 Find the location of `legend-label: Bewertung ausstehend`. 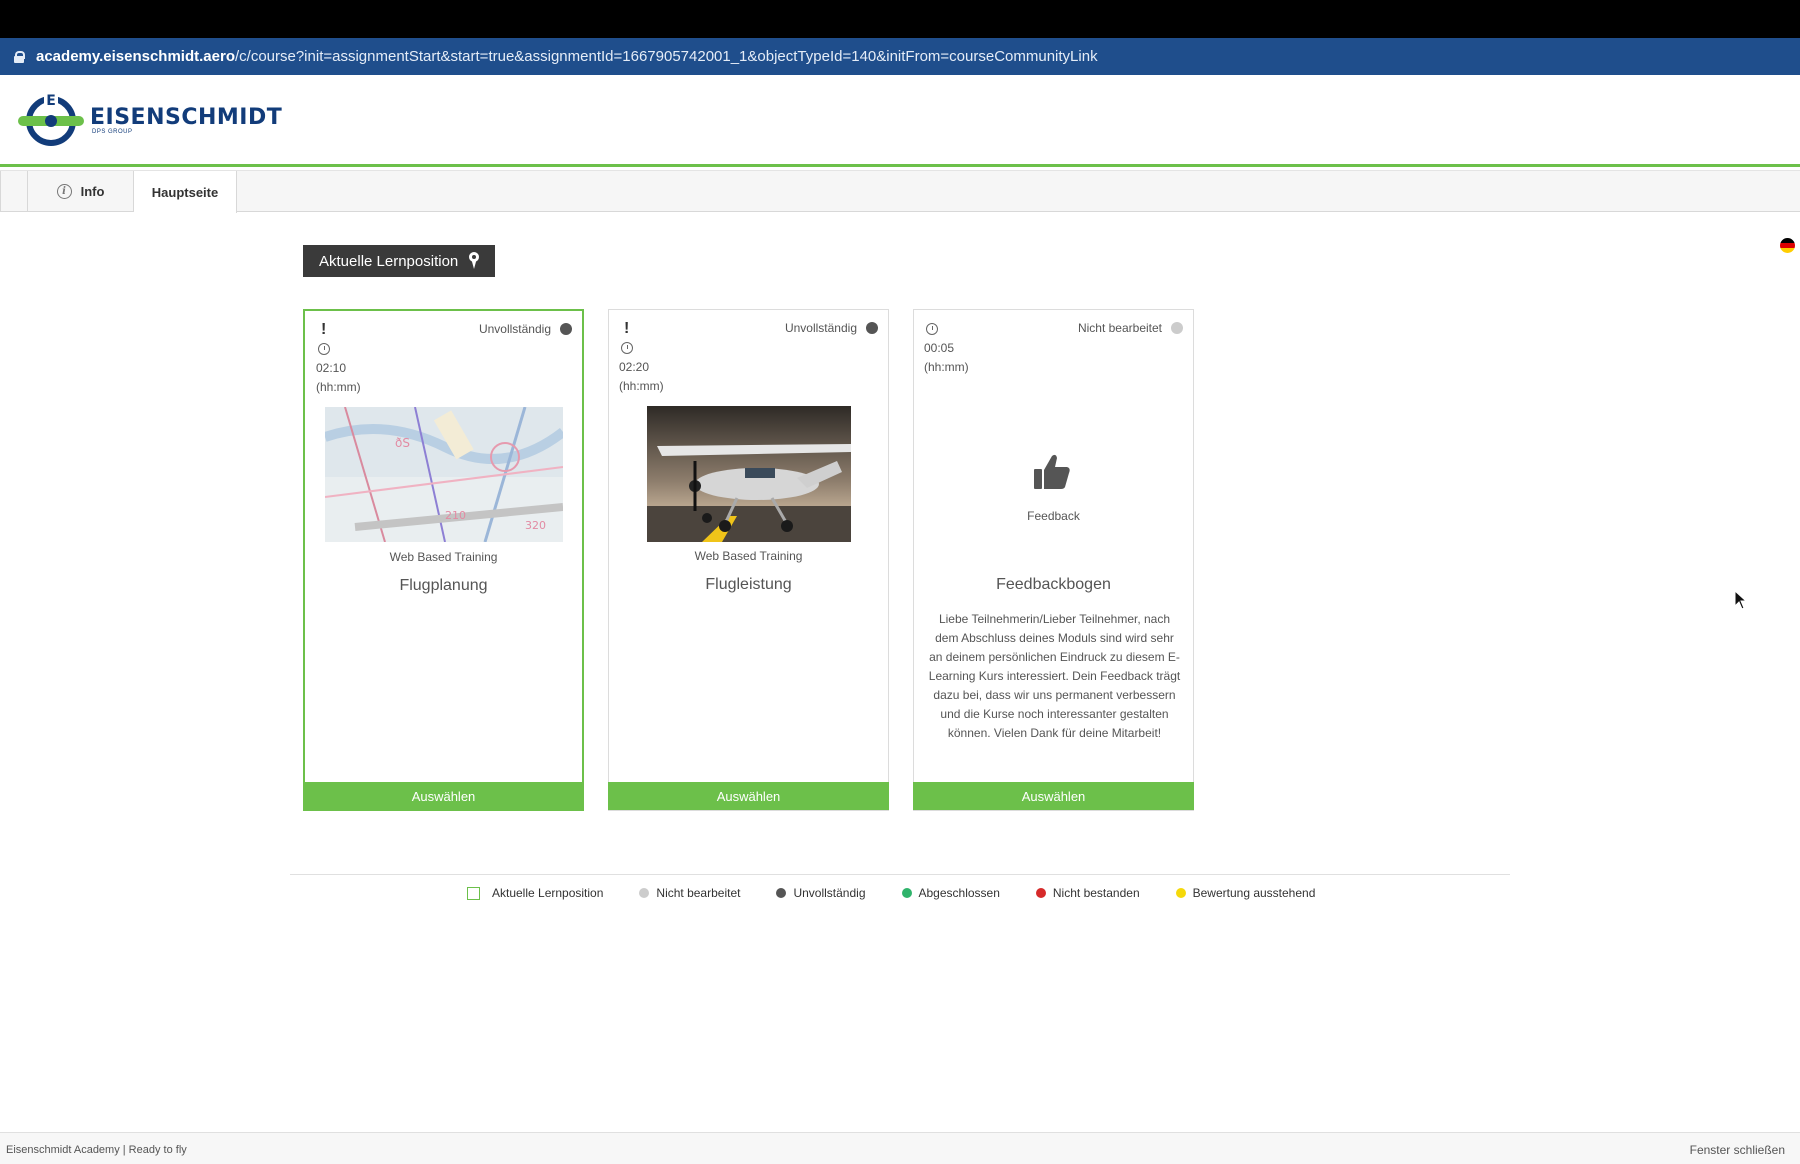

legend-label: Bewertung ausstehend is located at coordinates (1254, 893).